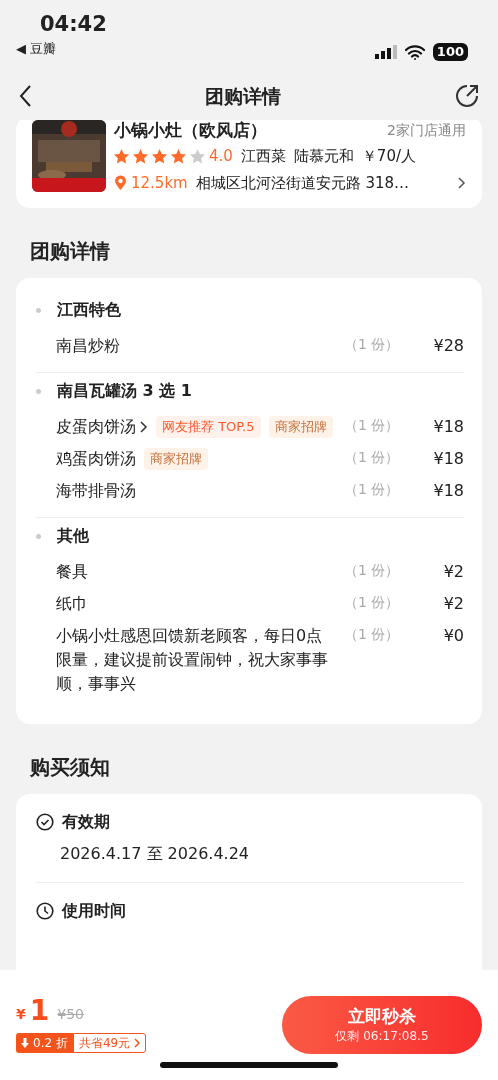  Describe the element at coordinates (190, 130) in the screenshot. I see `shop-name: 小锅小灶（欧风店）` at that location.